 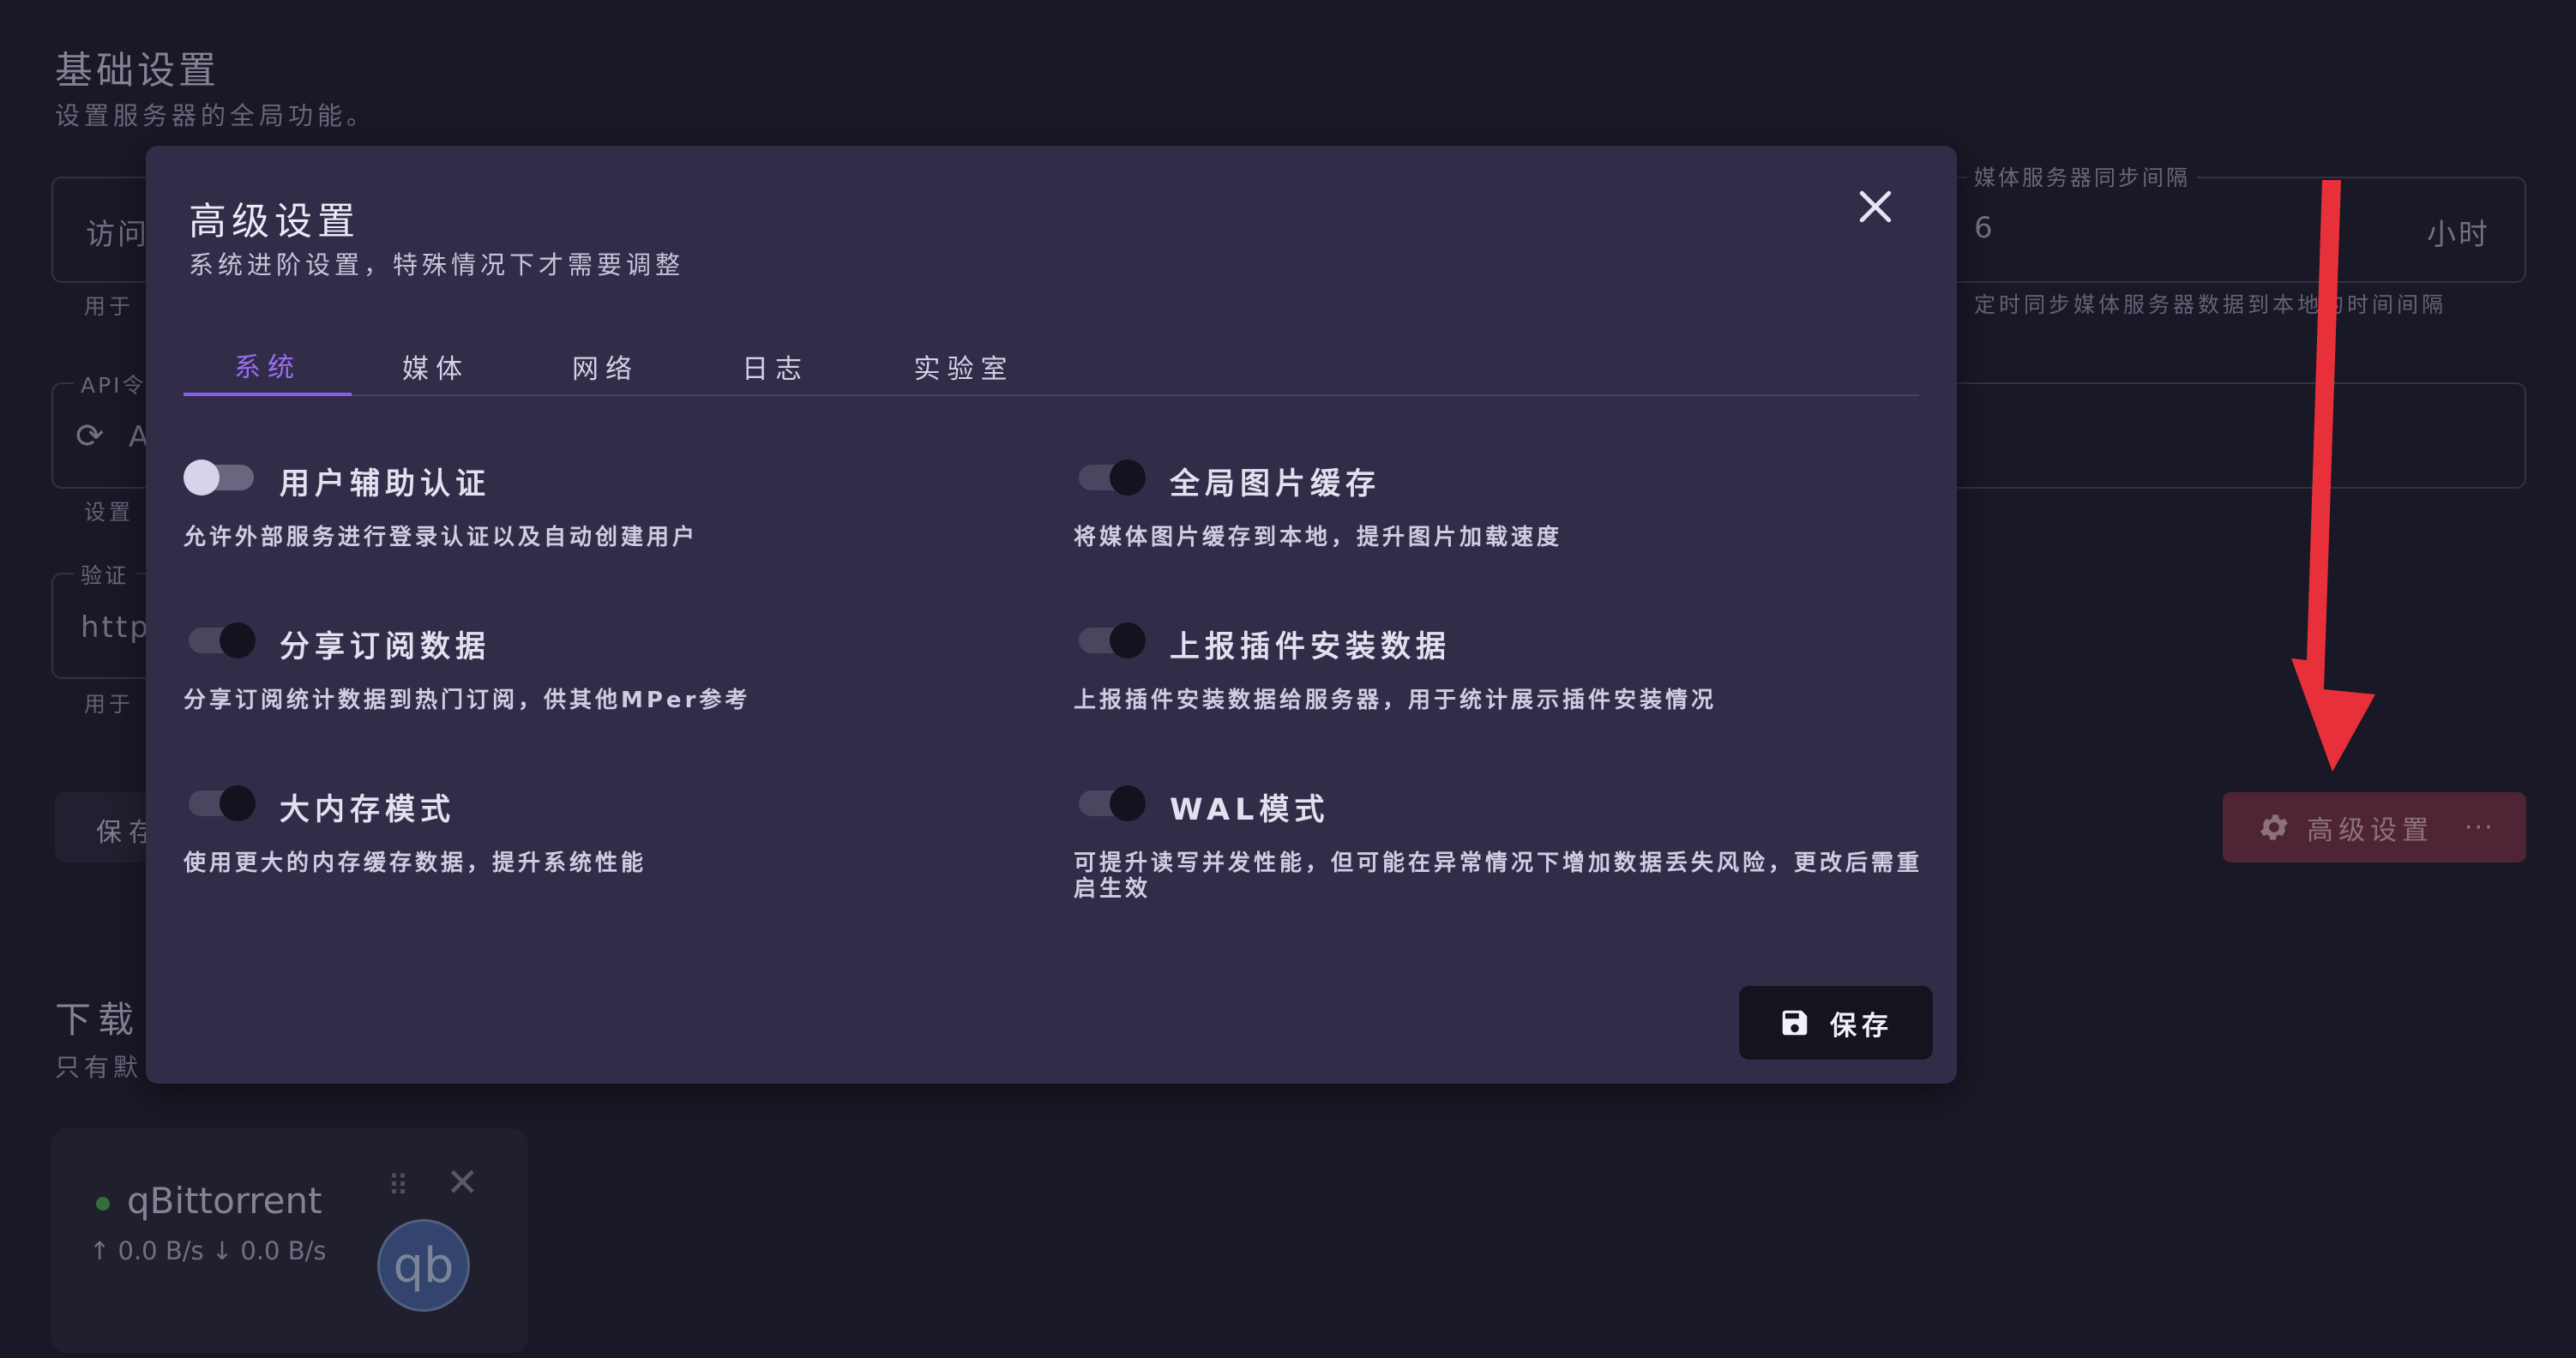 What do you see at coordinates (1318, 538) in the screenshot?
I see `setting-description: 将媒体图片缓存到本地，提升图片加载速度` at bounding box center [1318, 538].